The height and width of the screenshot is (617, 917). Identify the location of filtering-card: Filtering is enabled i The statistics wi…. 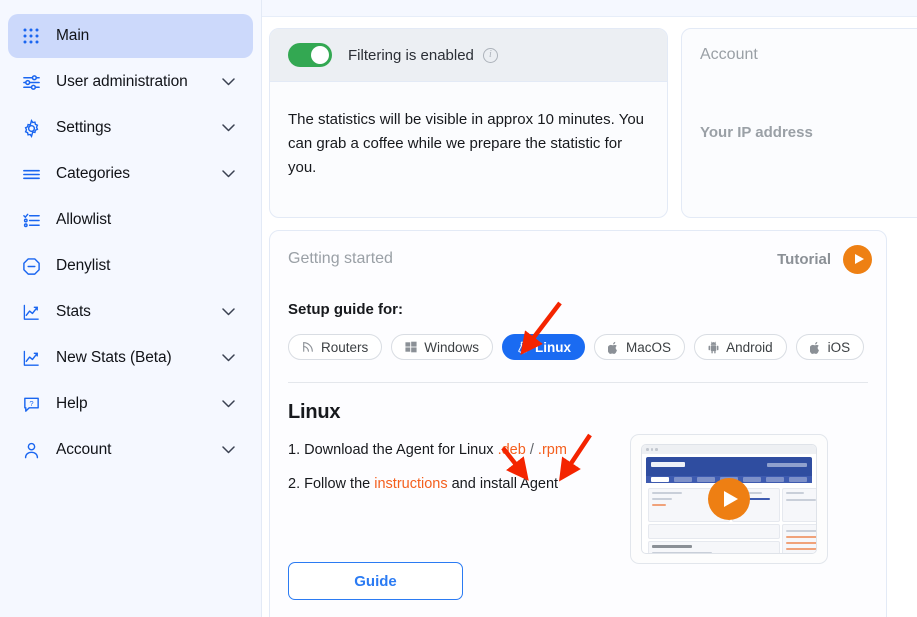
(468, 123).